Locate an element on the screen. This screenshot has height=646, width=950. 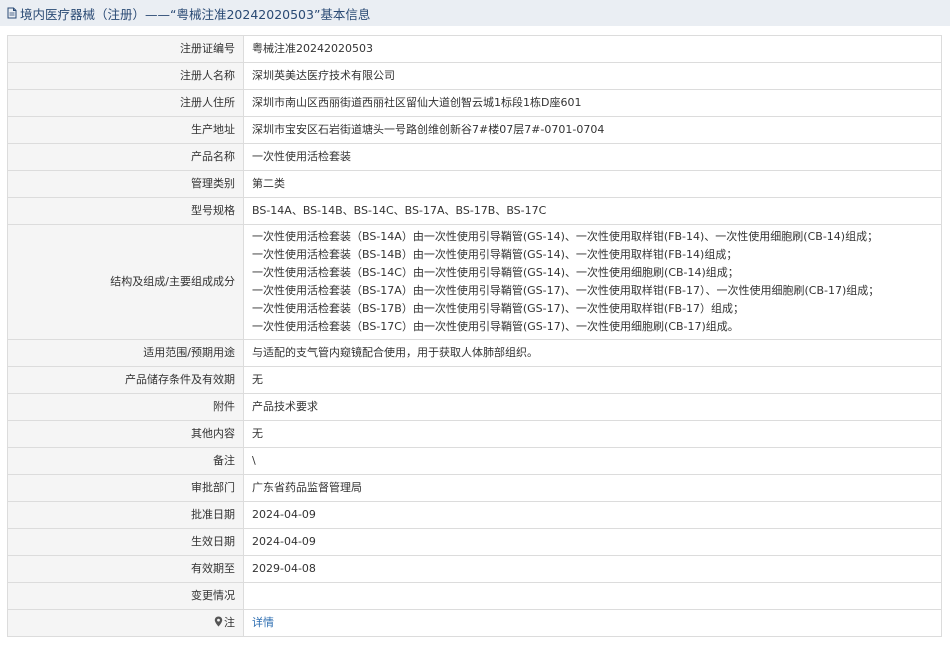
table-row: 产品名称 一次性使用活检套装 is located at coordinates (474, 157).